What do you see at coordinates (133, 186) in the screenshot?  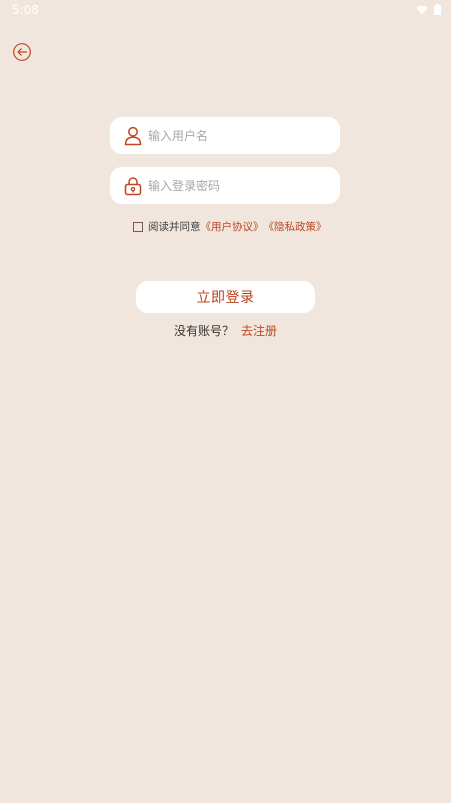 I see `lock-icon` at bounding box center [133, 186].